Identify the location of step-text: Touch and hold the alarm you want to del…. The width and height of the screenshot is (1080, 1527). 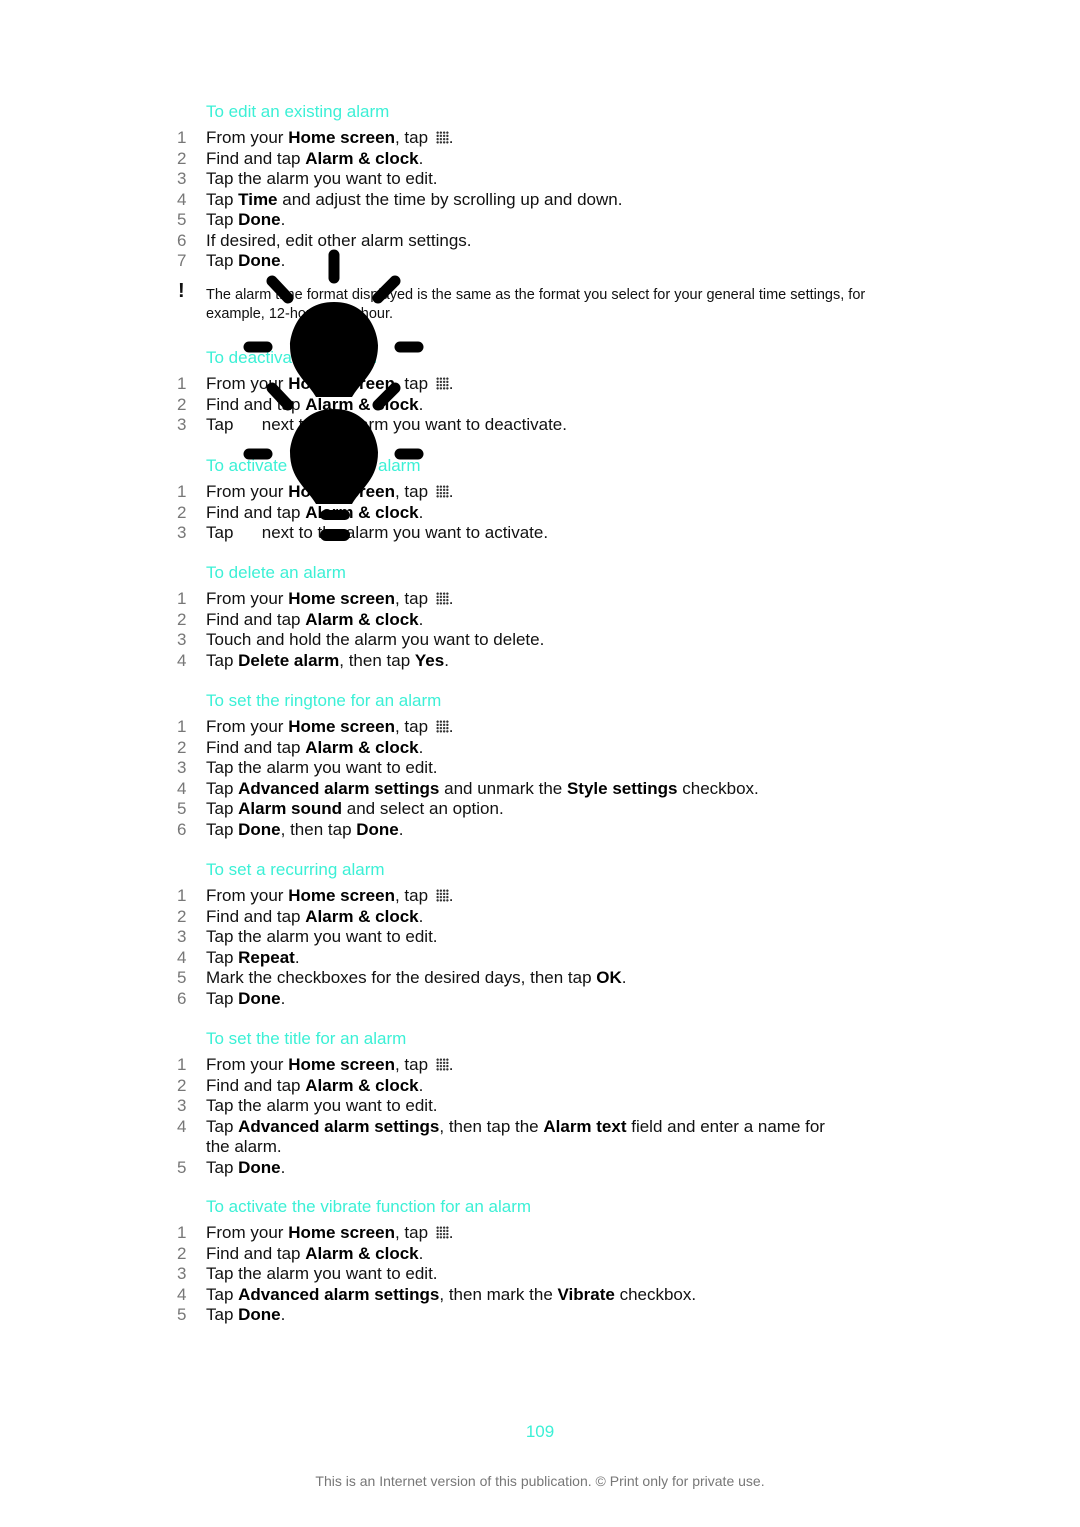
(375, 639).